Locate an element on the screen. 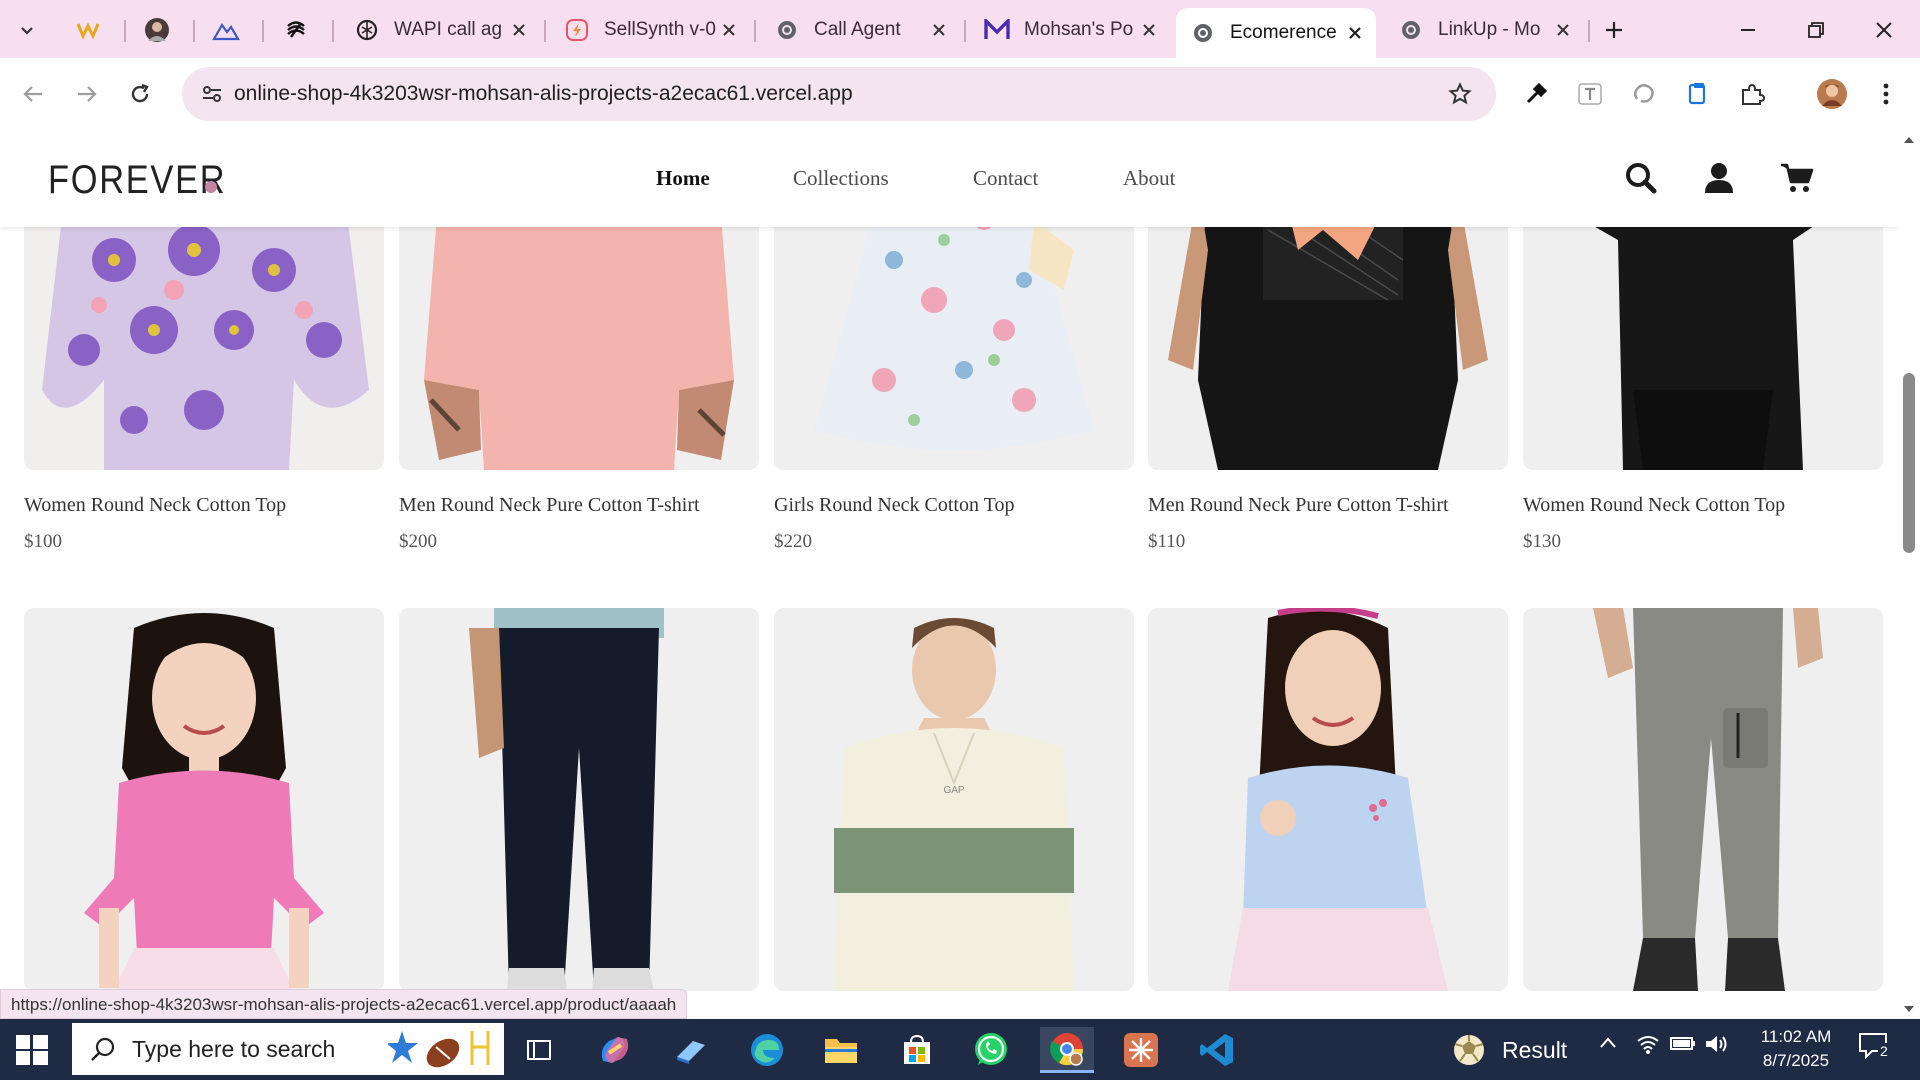  browser-tab: LinkUp - Mo is located at coordinates (1484, 30).